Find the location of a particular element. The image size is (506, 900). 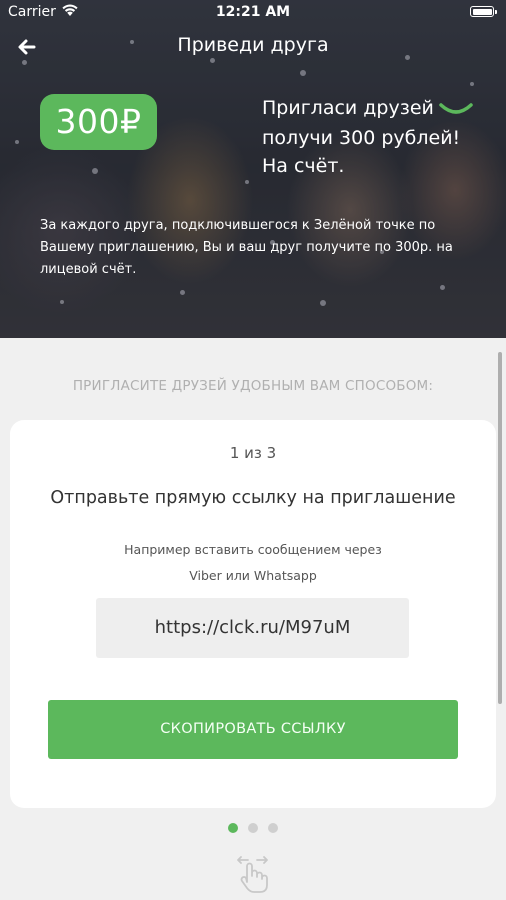

card-heading: Отправьте прямую ссылку на приглашение is located at coordinates (253, 498).